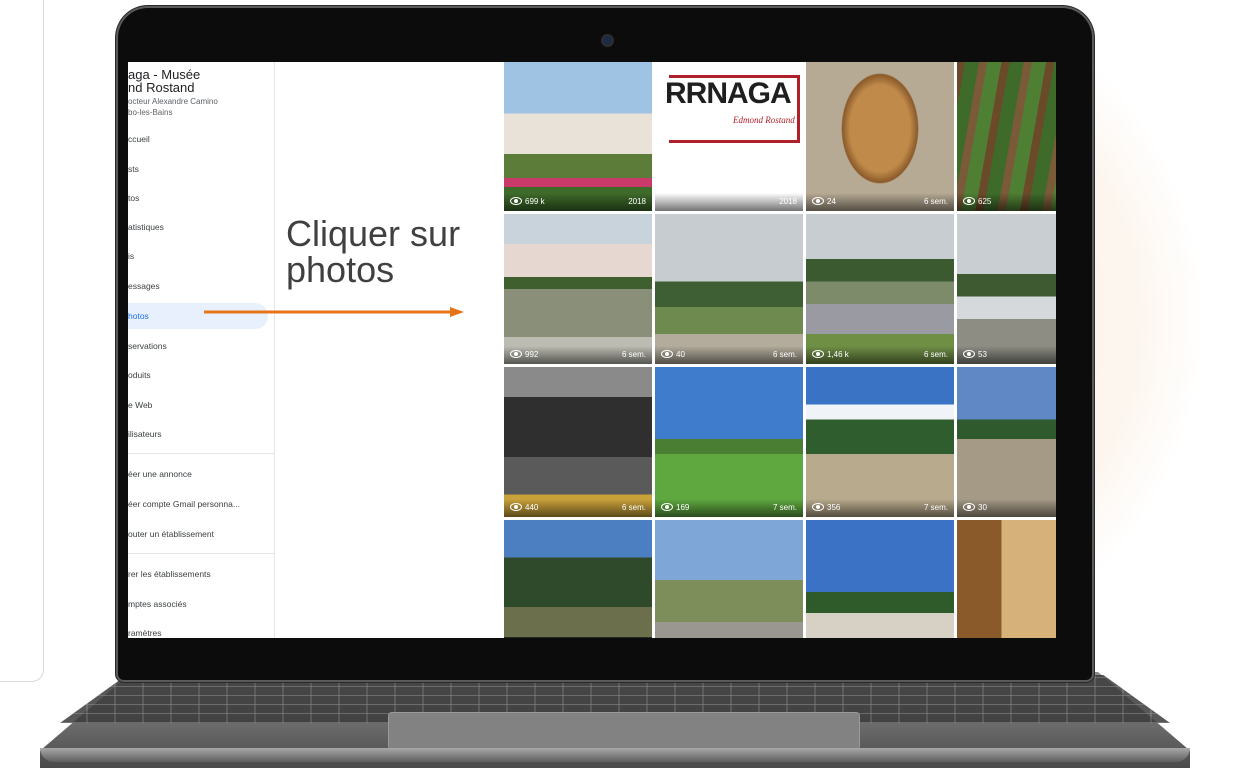 This screenshot has width=1234, height=774. I want to click on photo-tile: 1557 sem., so click(880, 579).